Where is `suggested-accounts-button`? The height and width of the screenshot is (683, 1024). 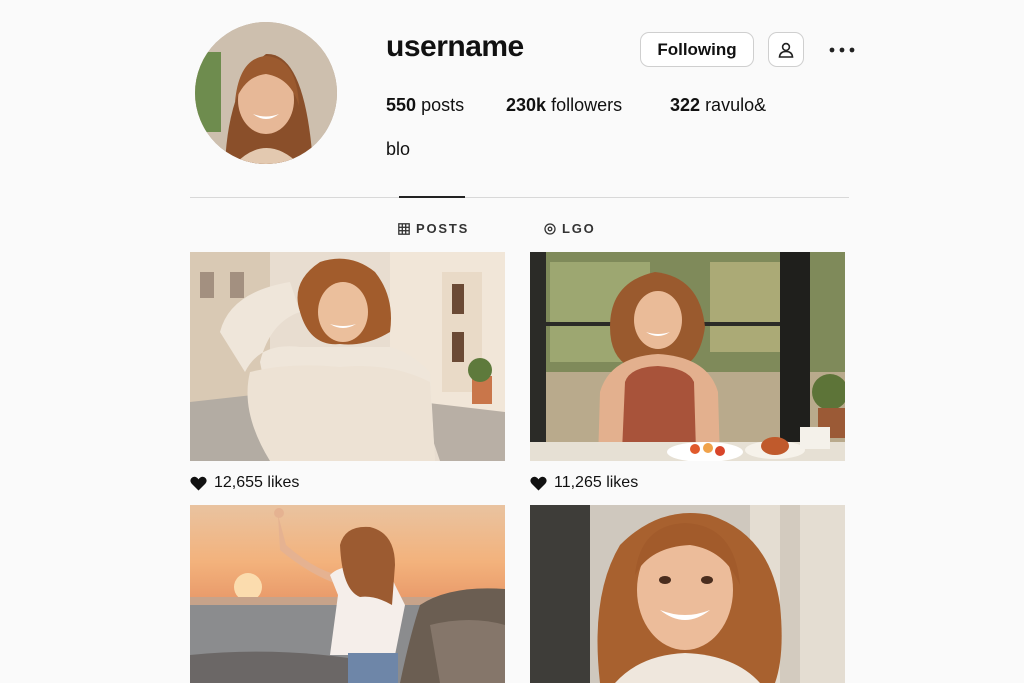 suggested-accounts-button is located at coordinates (786, 49).